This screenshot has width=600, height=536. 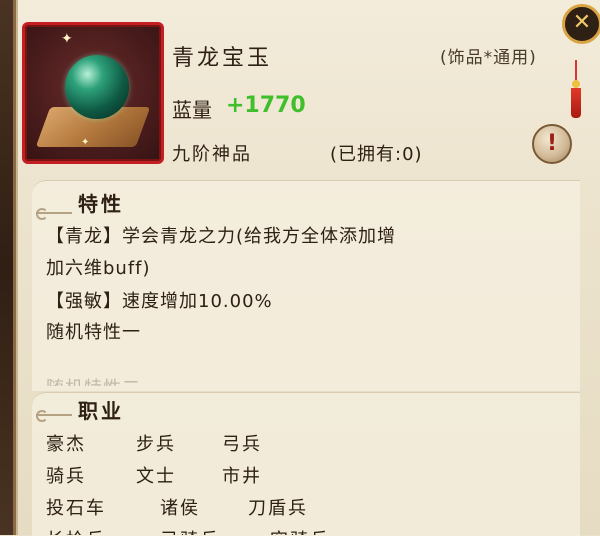 I want to click on trait-line: 【青龙】学会青龙之力(给我方全体添加增, so click(x=221, y=236).